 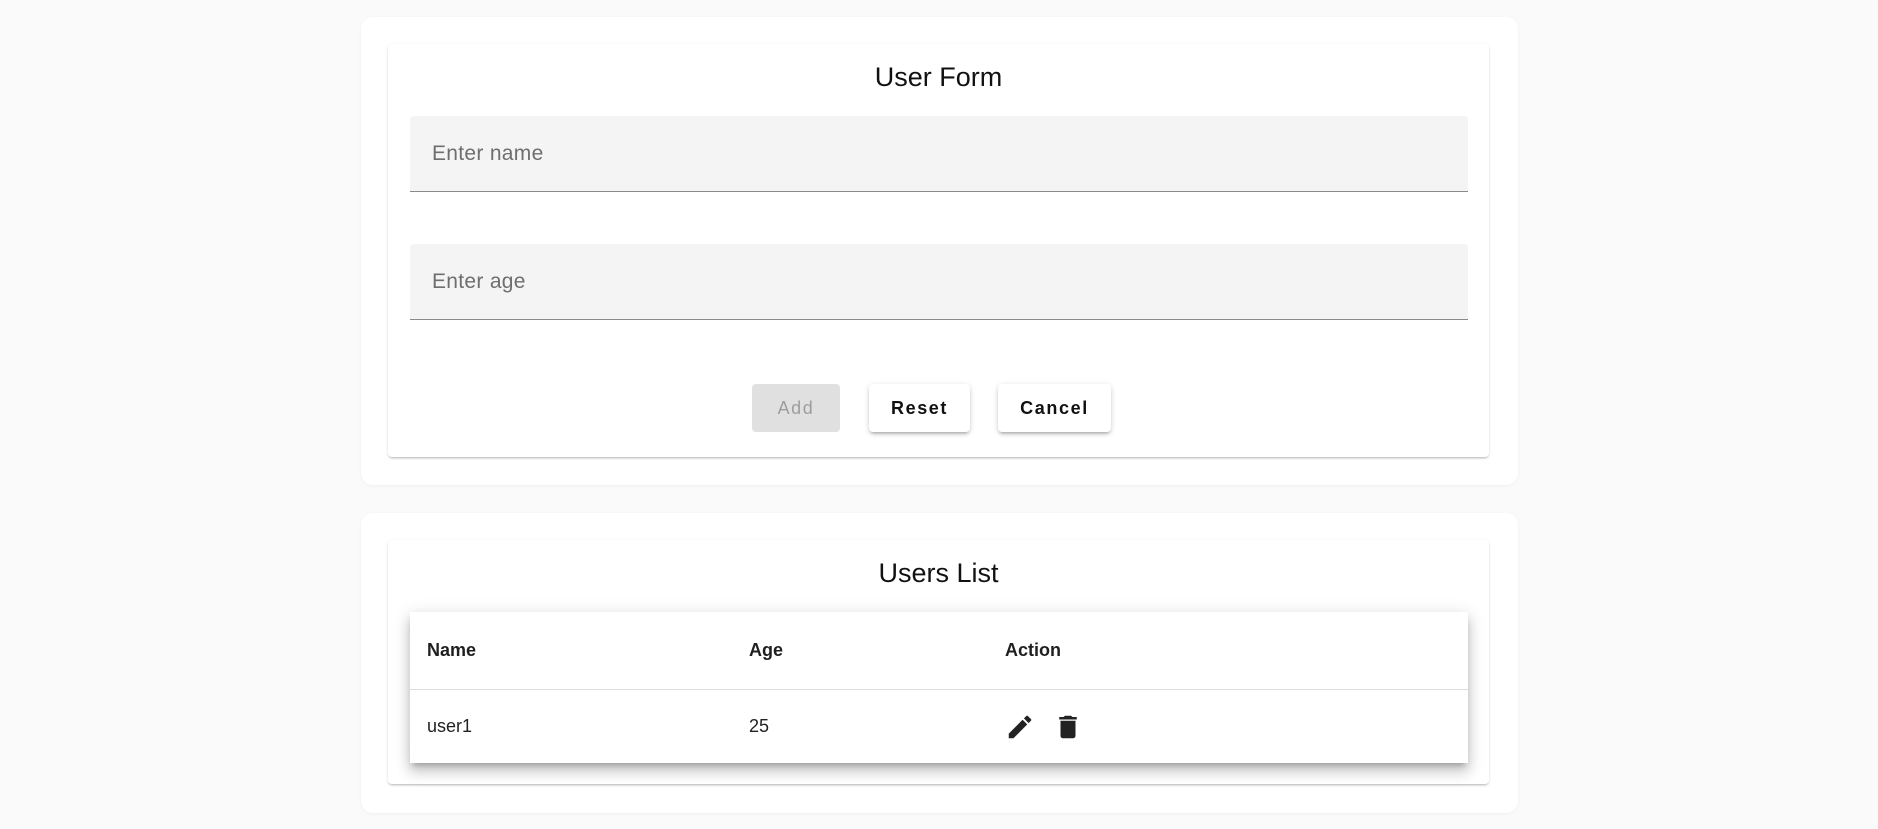 I want to click on age-input, so click(x=942, y=281).